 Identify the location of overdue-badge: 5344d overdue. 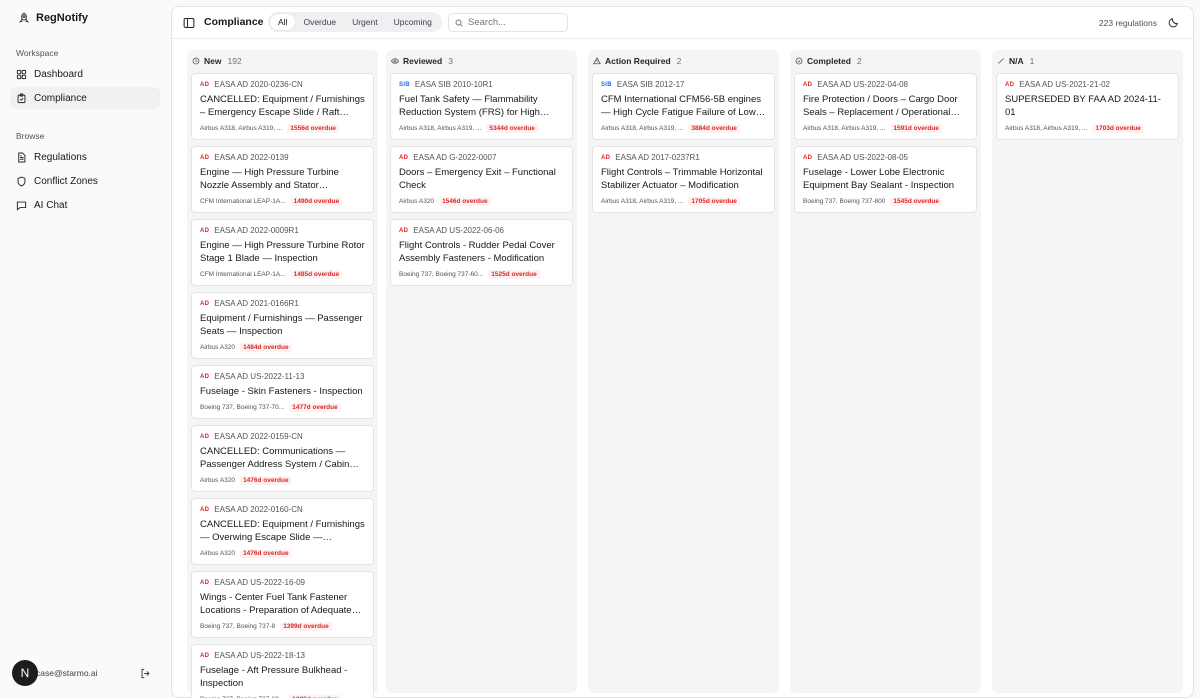
(512, 128).